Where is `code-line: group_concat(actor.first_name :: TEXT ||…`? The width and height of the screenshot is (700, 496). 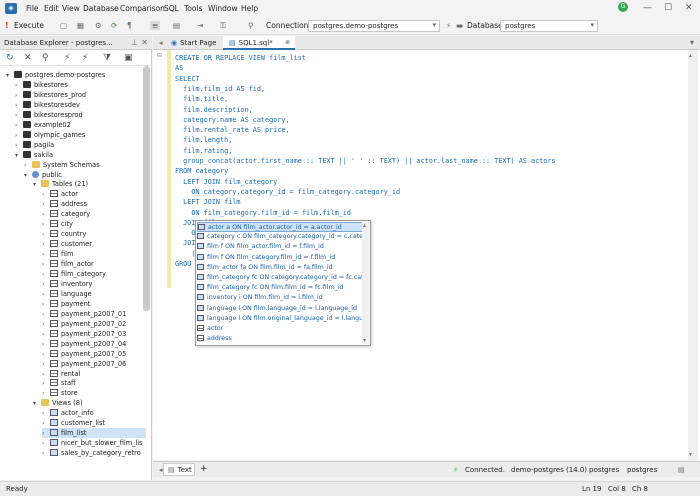
code-line: group_concat(actor.first_name :: TEXT ||… is located at coordinates (365, 161).